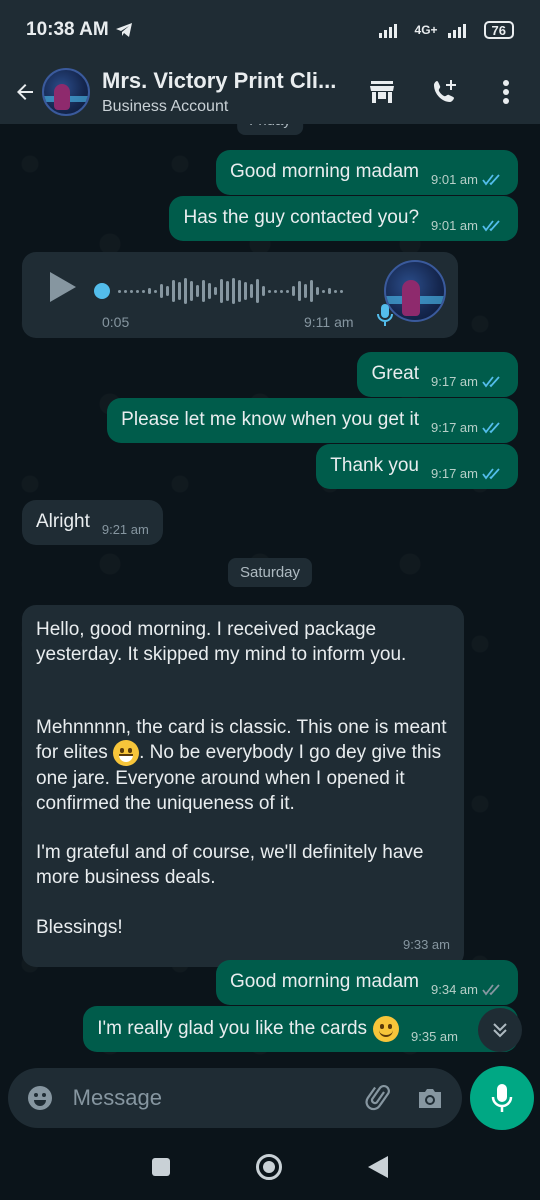  Describe the element at coordinates (66, 92) in the screenshot. I see `contact-avatar` at that location.